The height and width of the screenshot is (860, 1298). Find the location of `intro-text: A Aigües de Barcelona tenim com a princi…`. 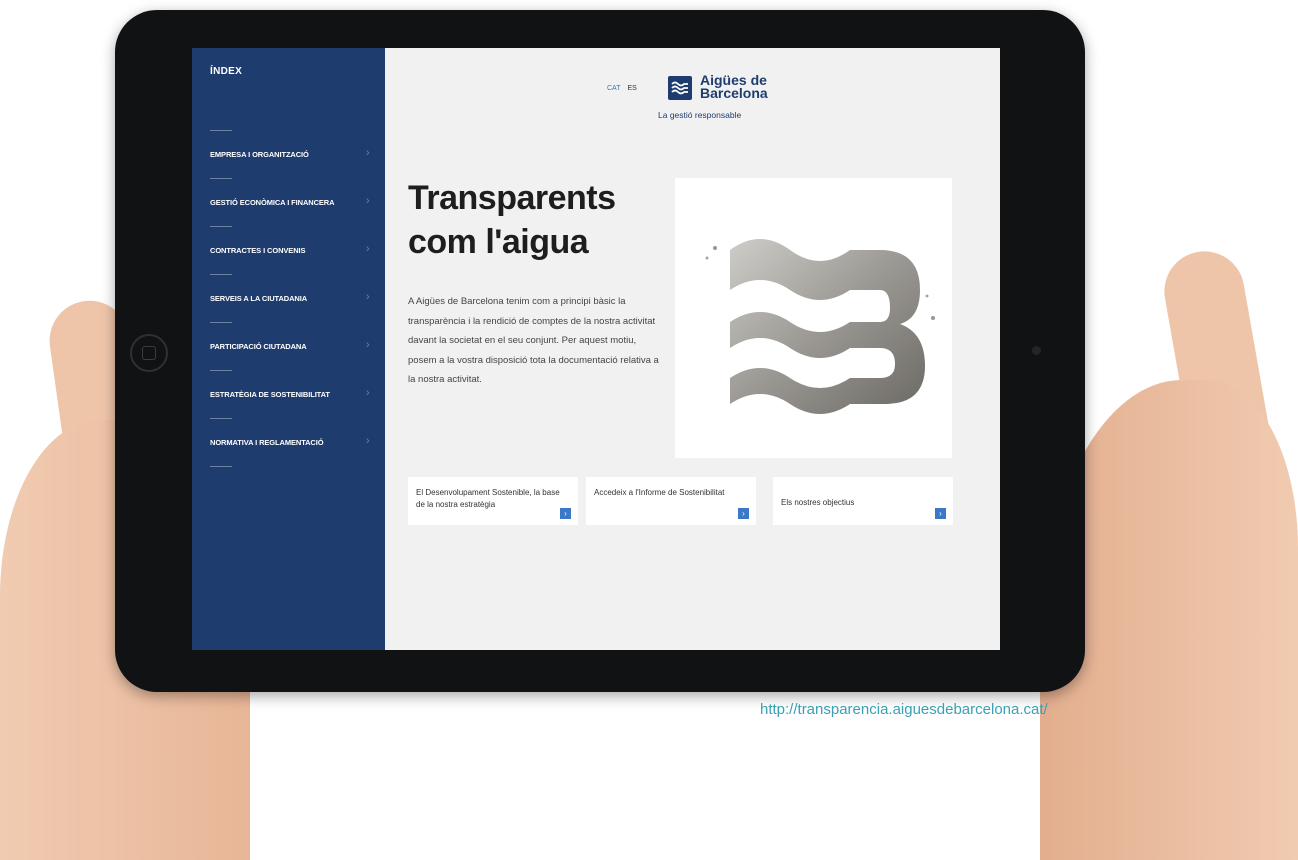

intro-text: A Aigües de Barcelona tenim com a princi… is located at coordinates (533, 340).